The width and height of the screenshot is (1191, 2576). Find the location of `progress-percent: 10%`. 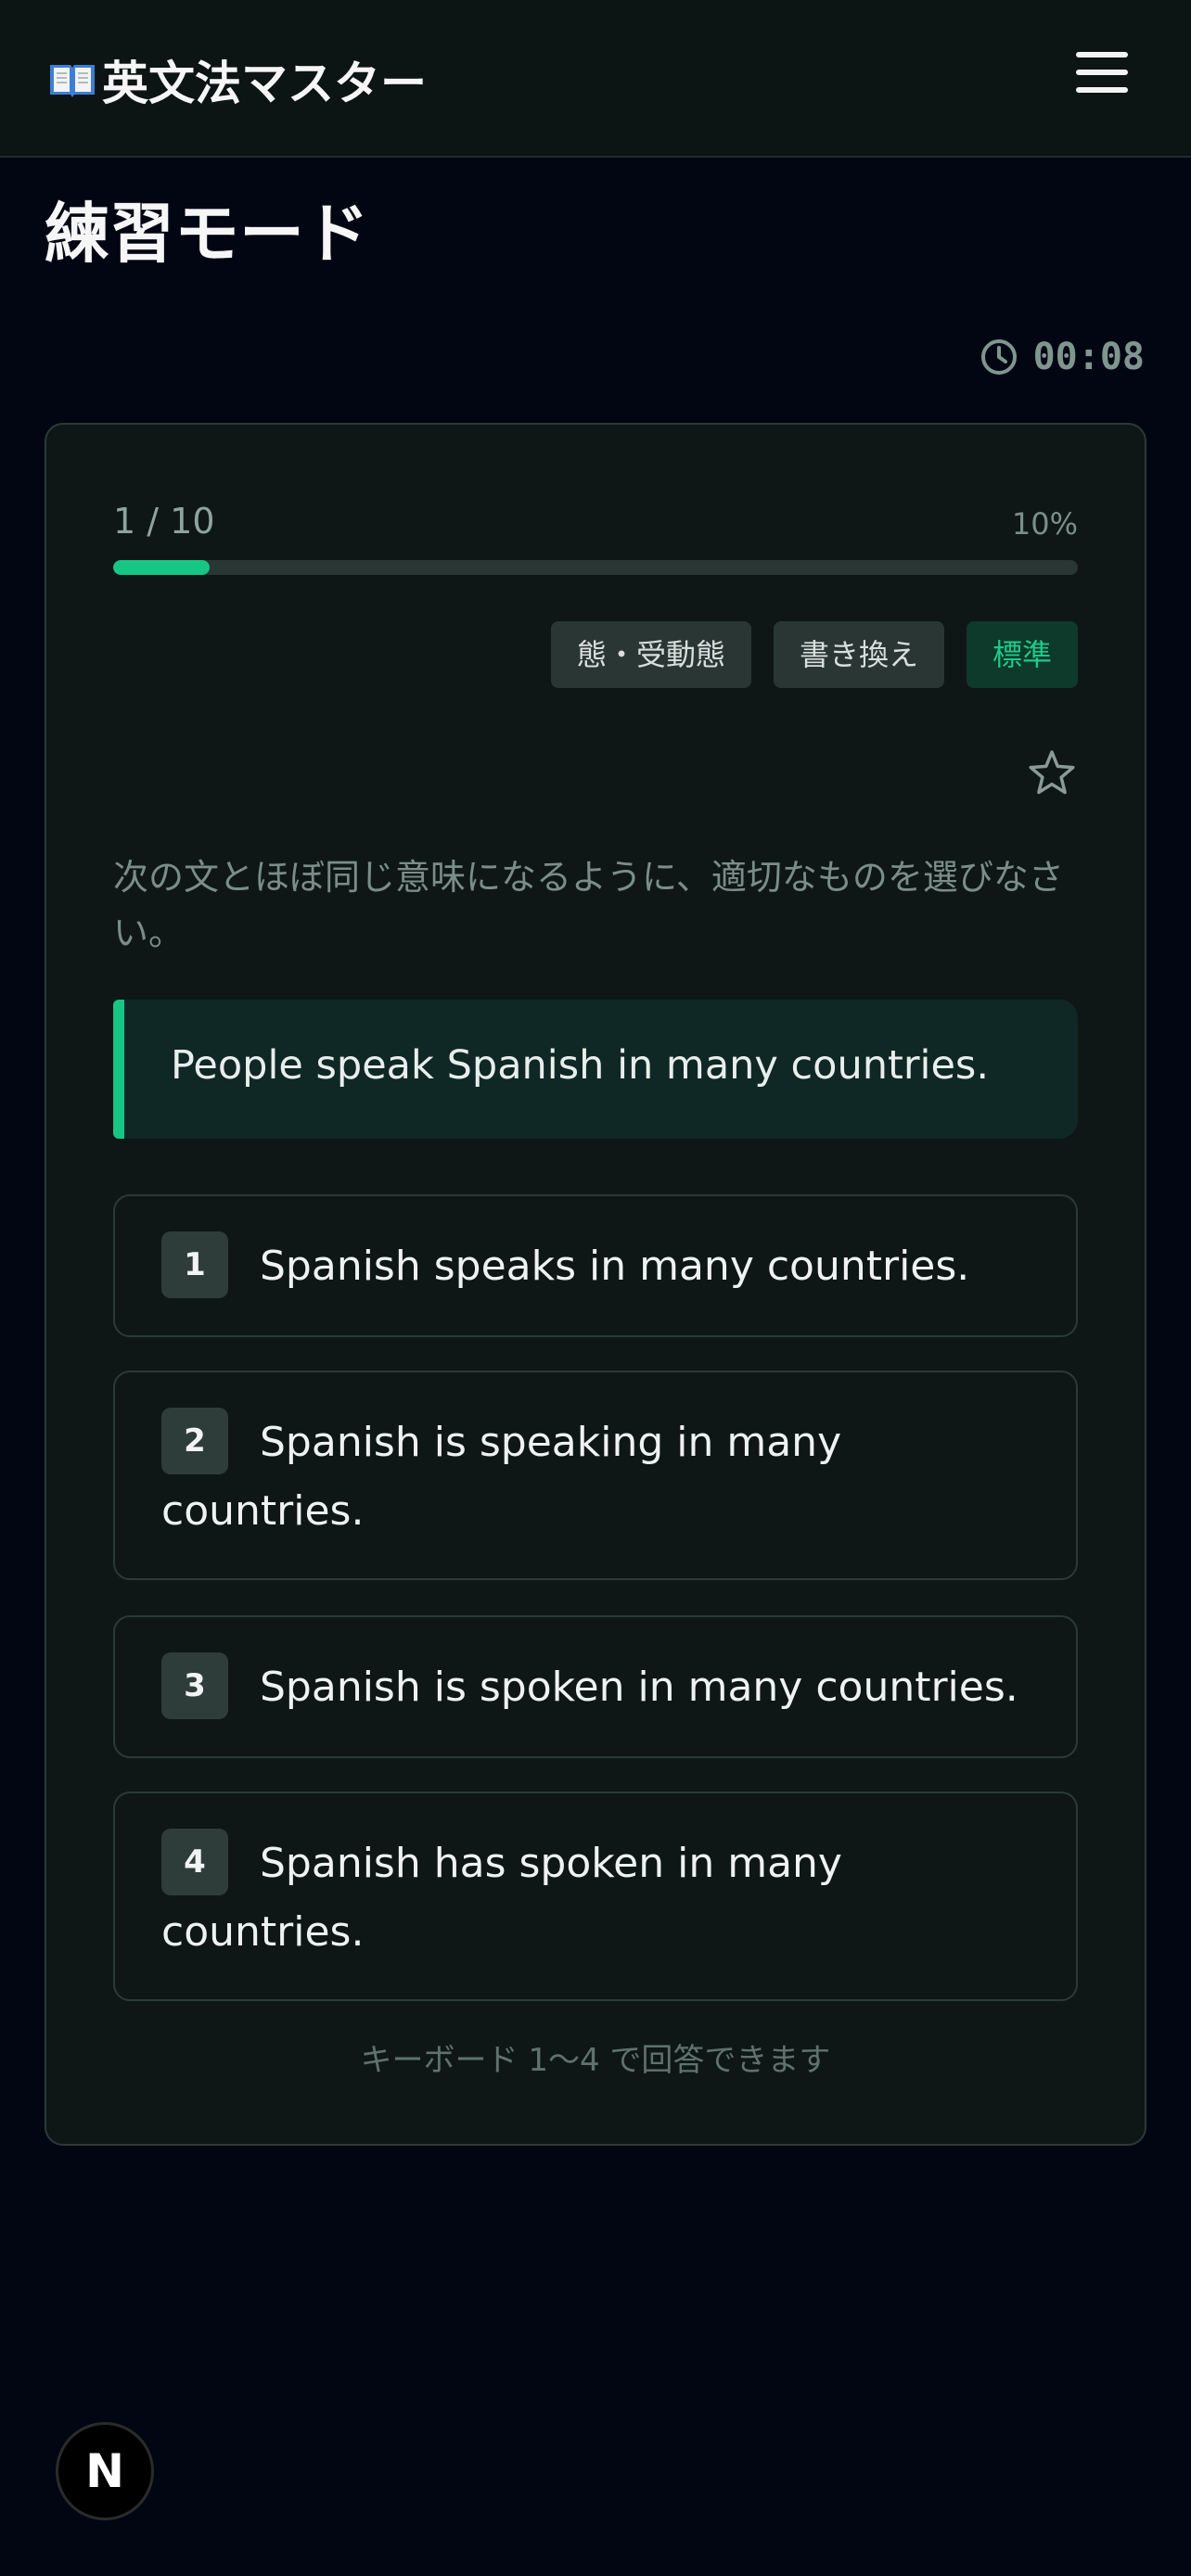

progress-percent: 10% is located at coordinates (1044, 524).